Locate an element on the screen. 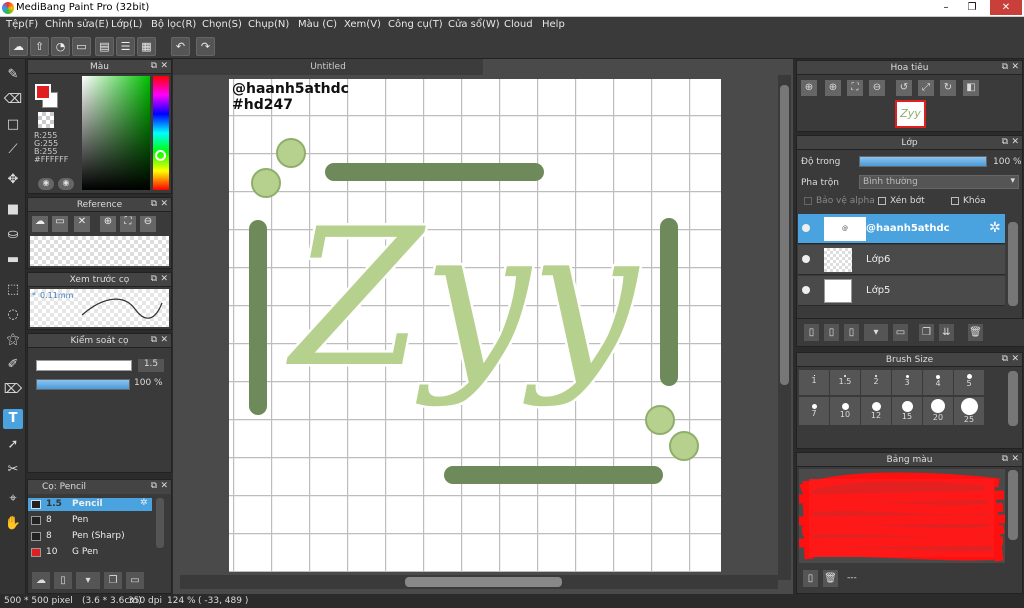 Image resolution: width=1024 pixels, height=608 pixels. list-icon: ☰ is located at coordinates (125, 46).